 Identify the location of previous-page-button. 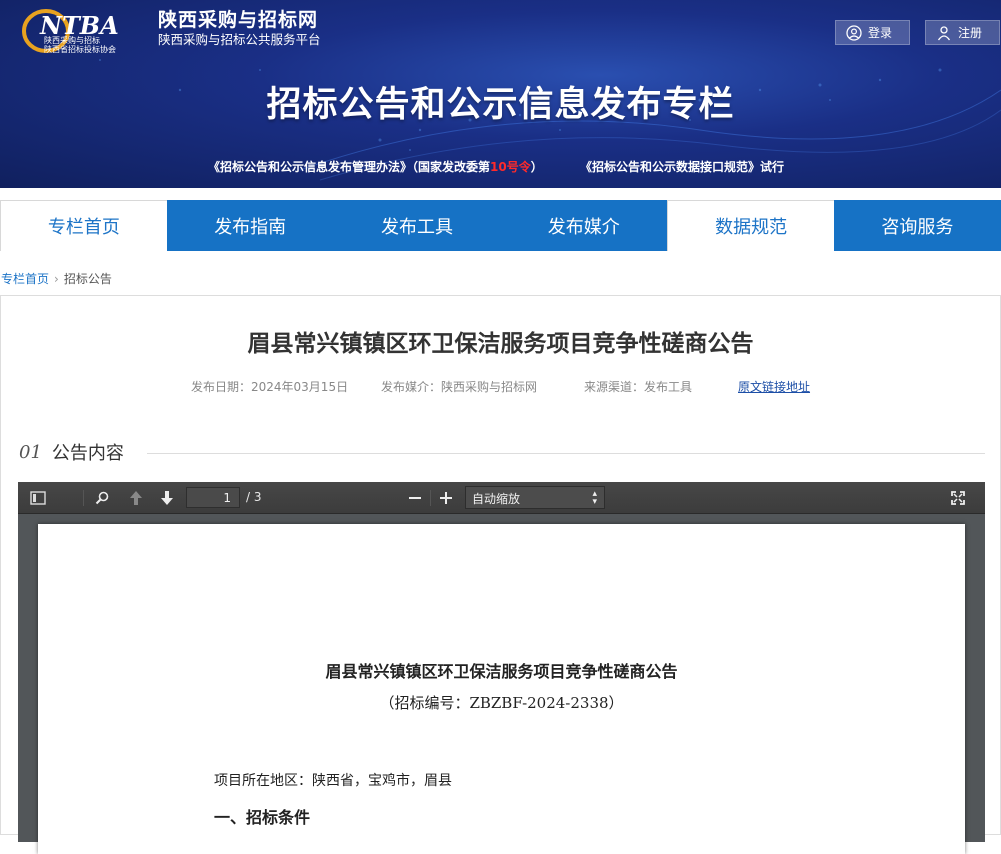
(136, 498).